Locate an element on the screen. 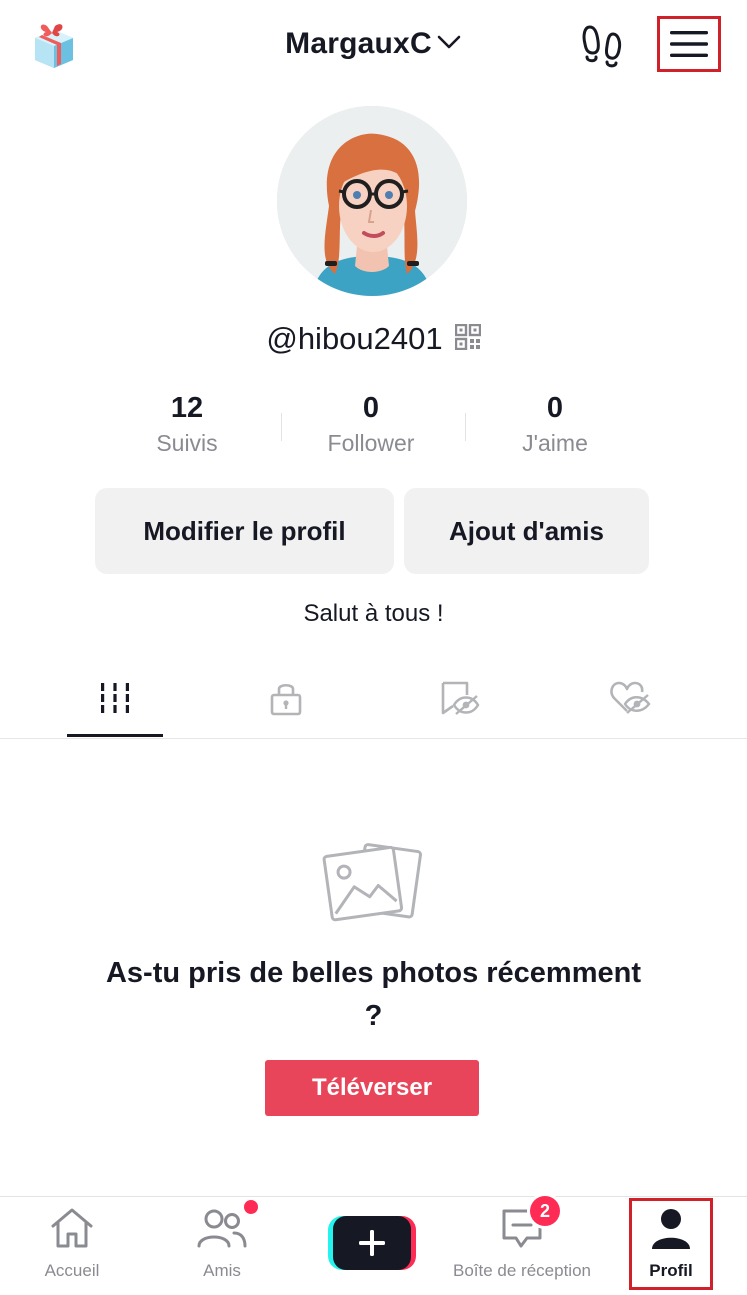 This screenshot has width=747, height=1295. stat-followers: 0 Follower is located at coordinates (371, 424).